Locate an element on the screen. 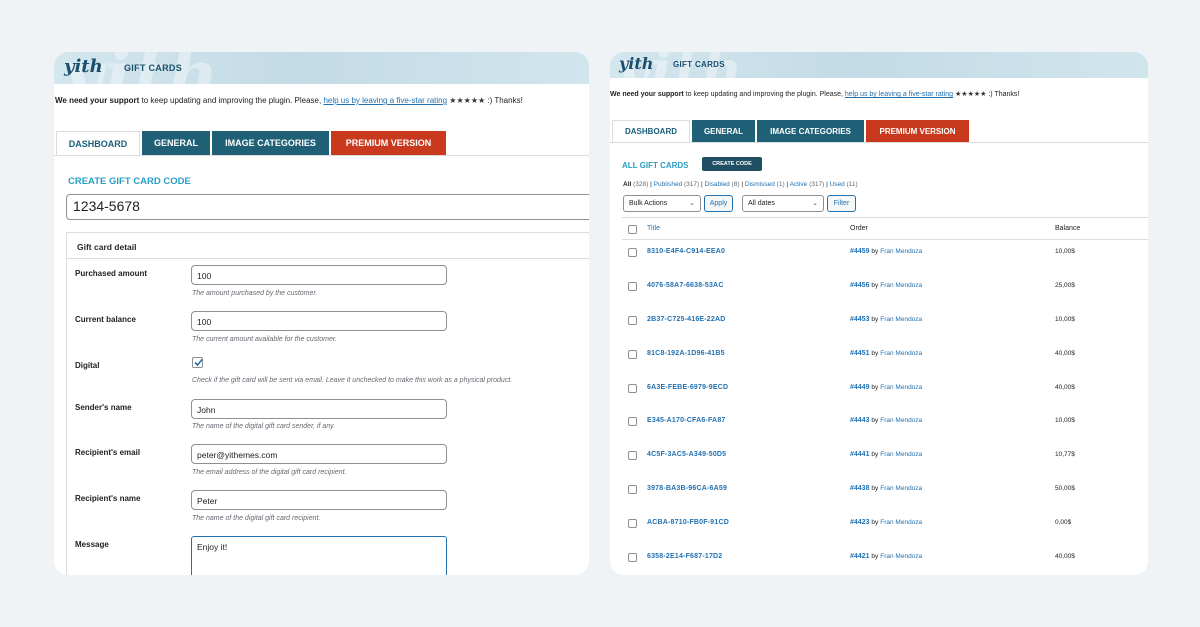  gift-card-code-link: E345-A170-CFA6-FA87 is located at coordinates (686, 420).